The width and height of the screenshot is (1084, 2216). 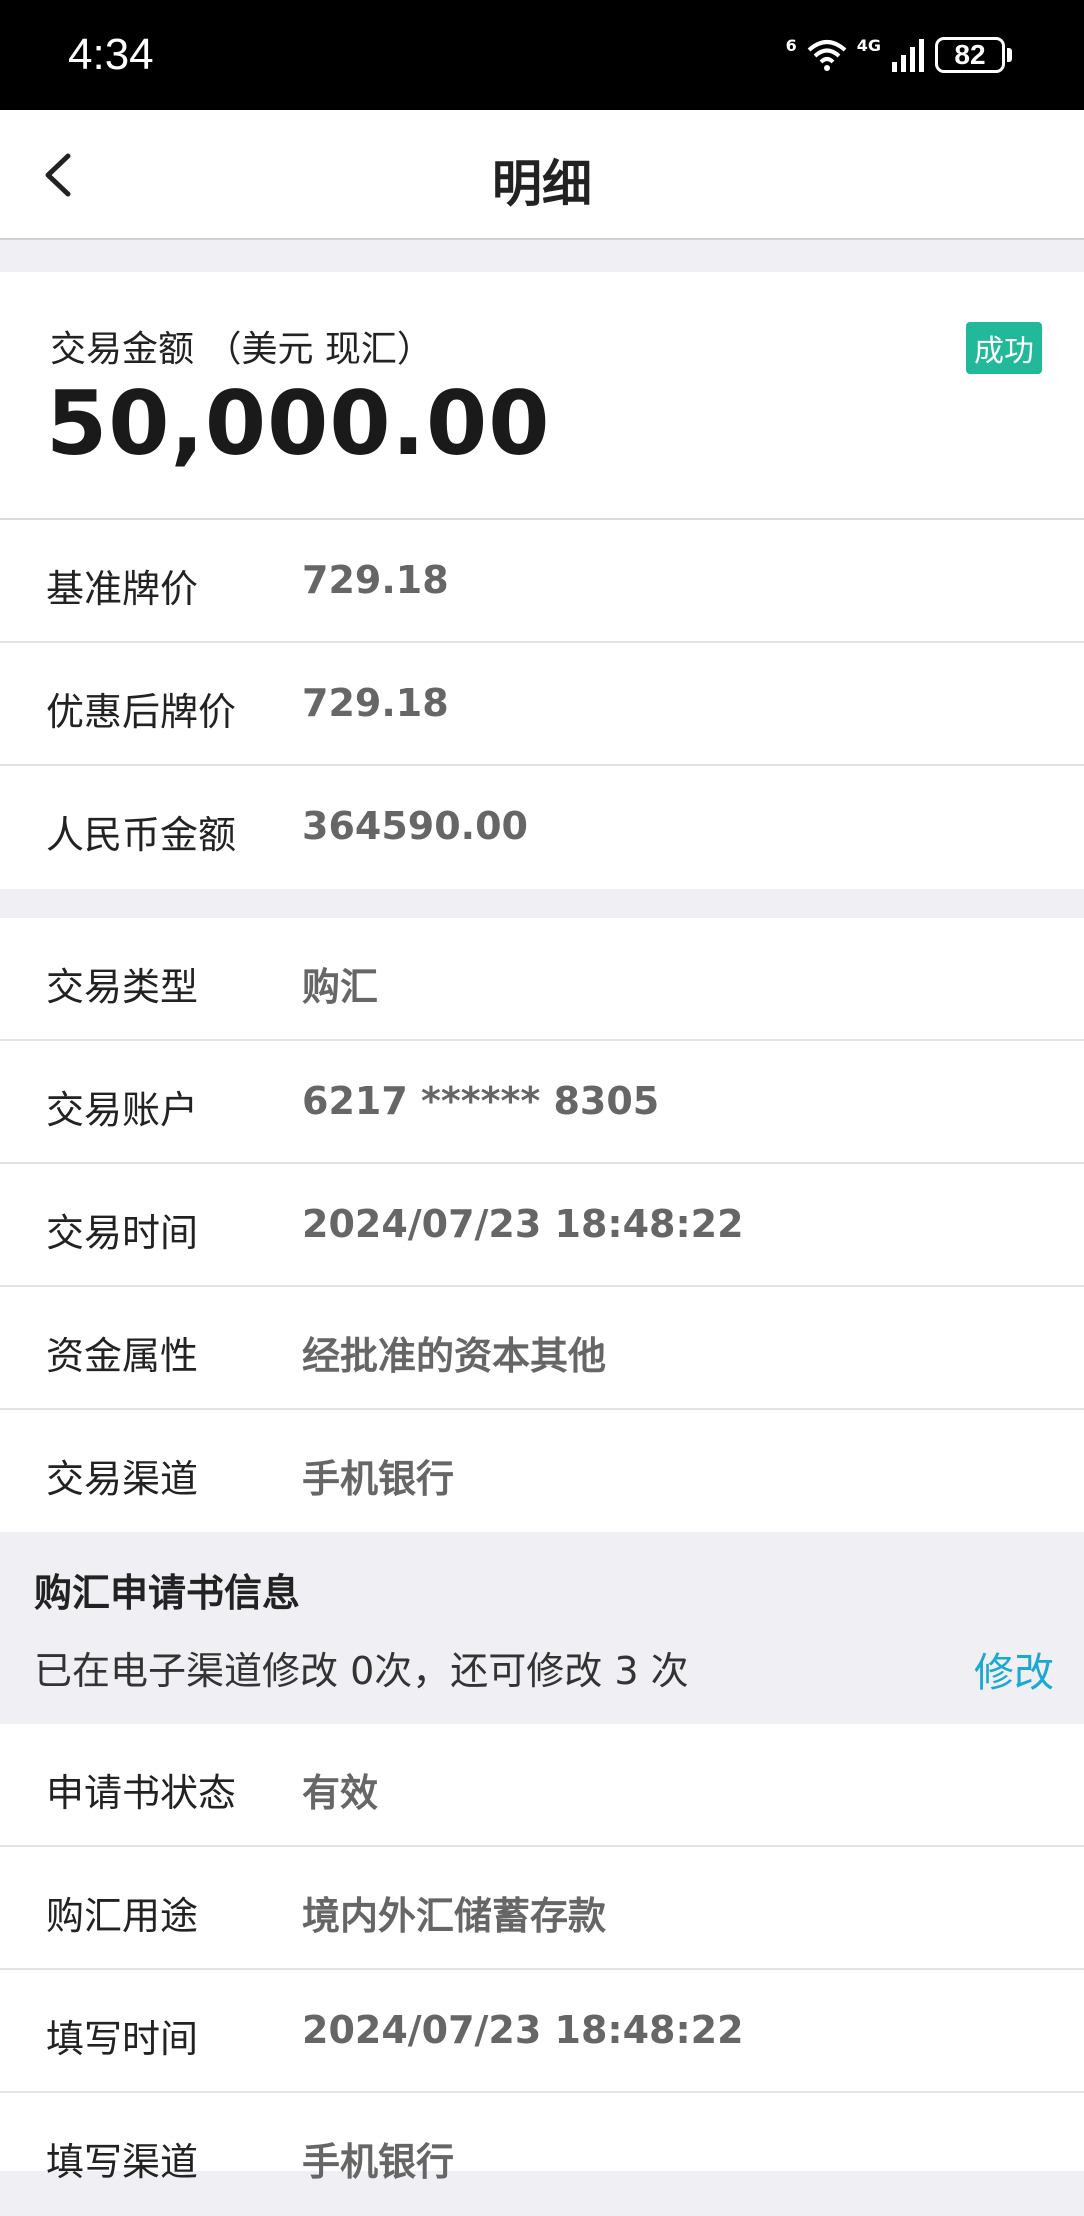 I want to click on row-key: 填写渠道, so click(x=122, y=2162).